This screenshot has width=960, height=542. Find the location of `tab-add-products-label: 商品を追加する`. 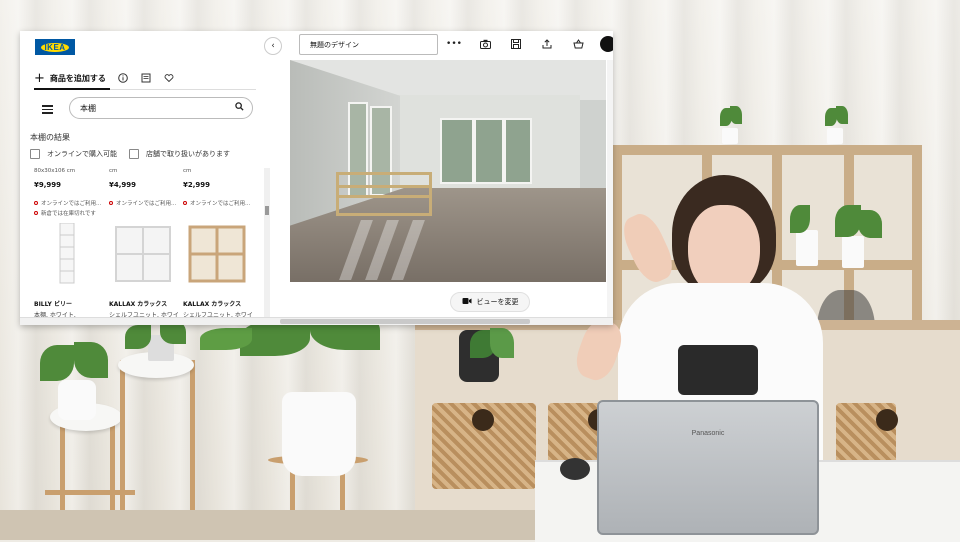

tab-add-products-label: 商品を追加する is located at coordinates (77, 78).